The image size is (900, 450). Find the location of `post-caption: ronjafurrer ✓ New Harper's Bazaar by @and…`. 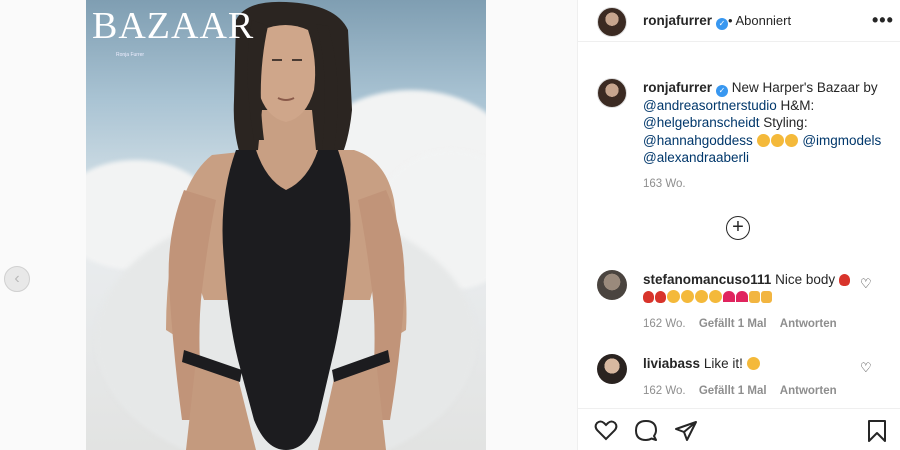

post-caption: ronjafurrer ✓ New Harper's Bazaar by @and… is located at coordinates (763, 123).